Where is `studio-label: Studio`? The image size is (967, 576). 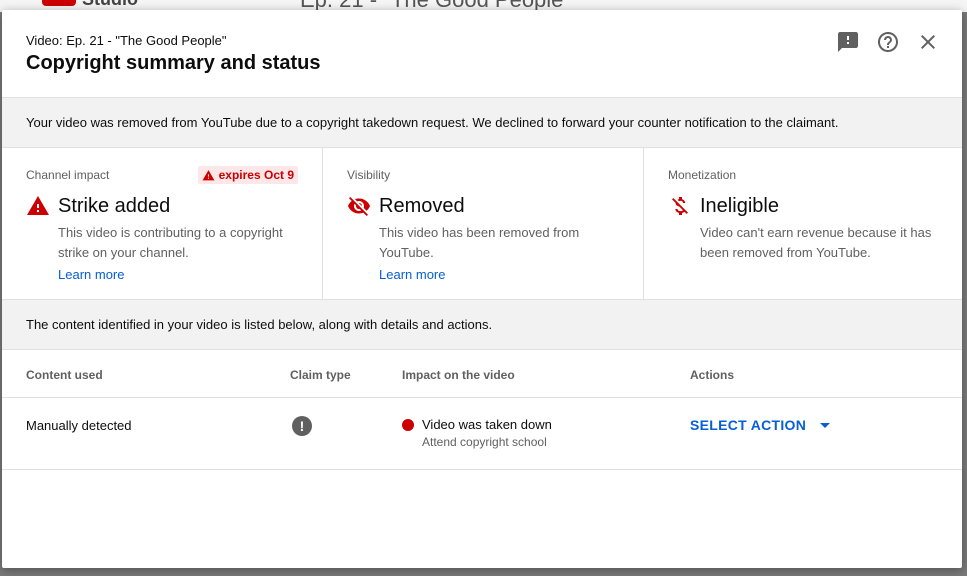
studio-label: Studio is located at coordinates (110, 5).